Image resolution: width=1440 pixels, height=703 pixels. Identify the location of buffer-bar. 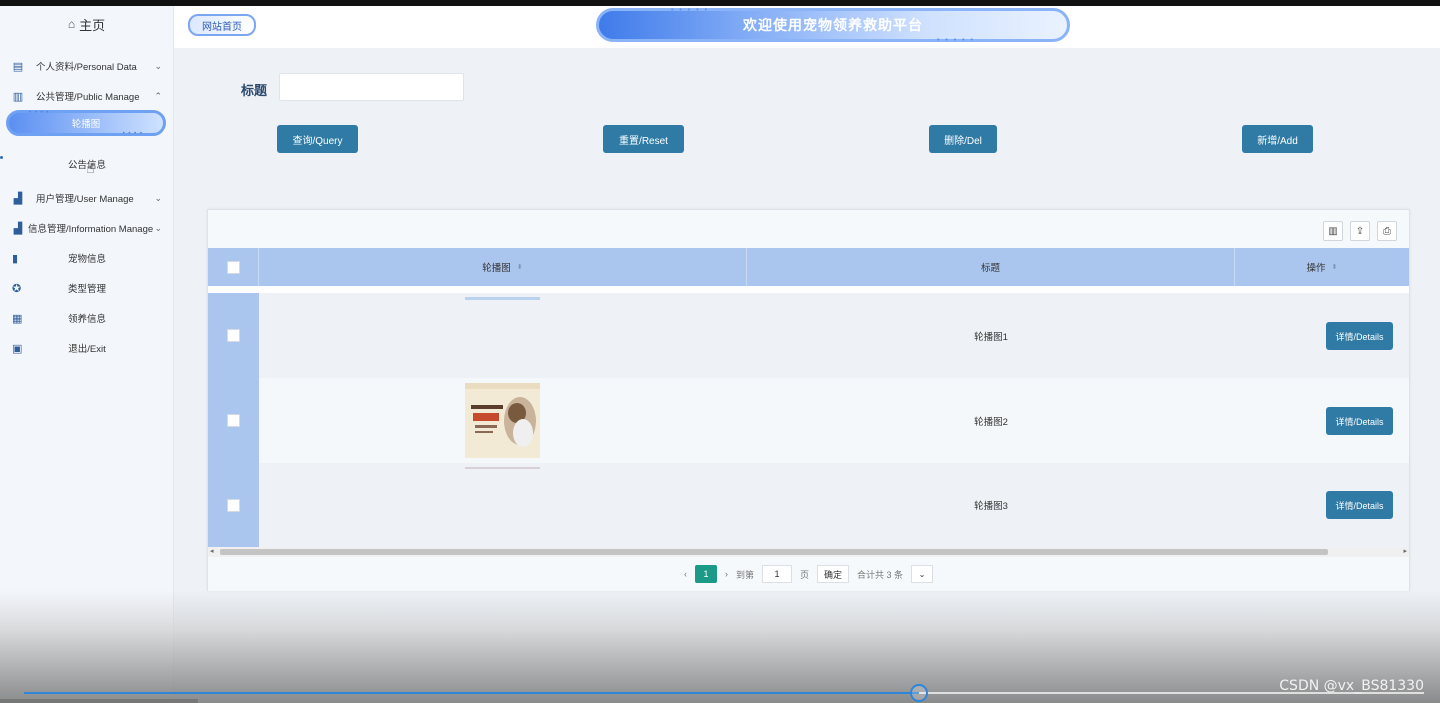
(99, 701).